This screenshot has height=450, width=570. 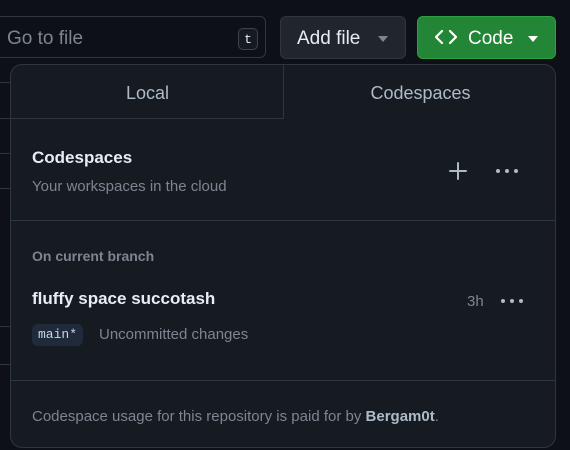 What do you see at coordinates (419, 92) in the screenshot?
I see `tab-codespaces: Codespaces` at bounding box center [419, 92].